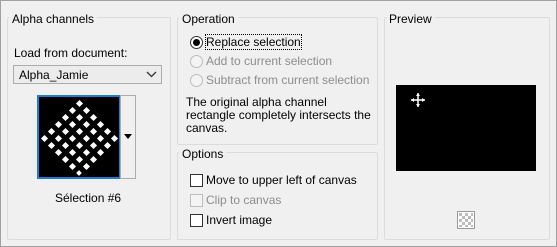 The width and height of the screenshot is (557, 247). Describe the element at coordinates (287, 80) in the screenshot. I see `subtract-selection-label: Subtract from current selection` at that location.